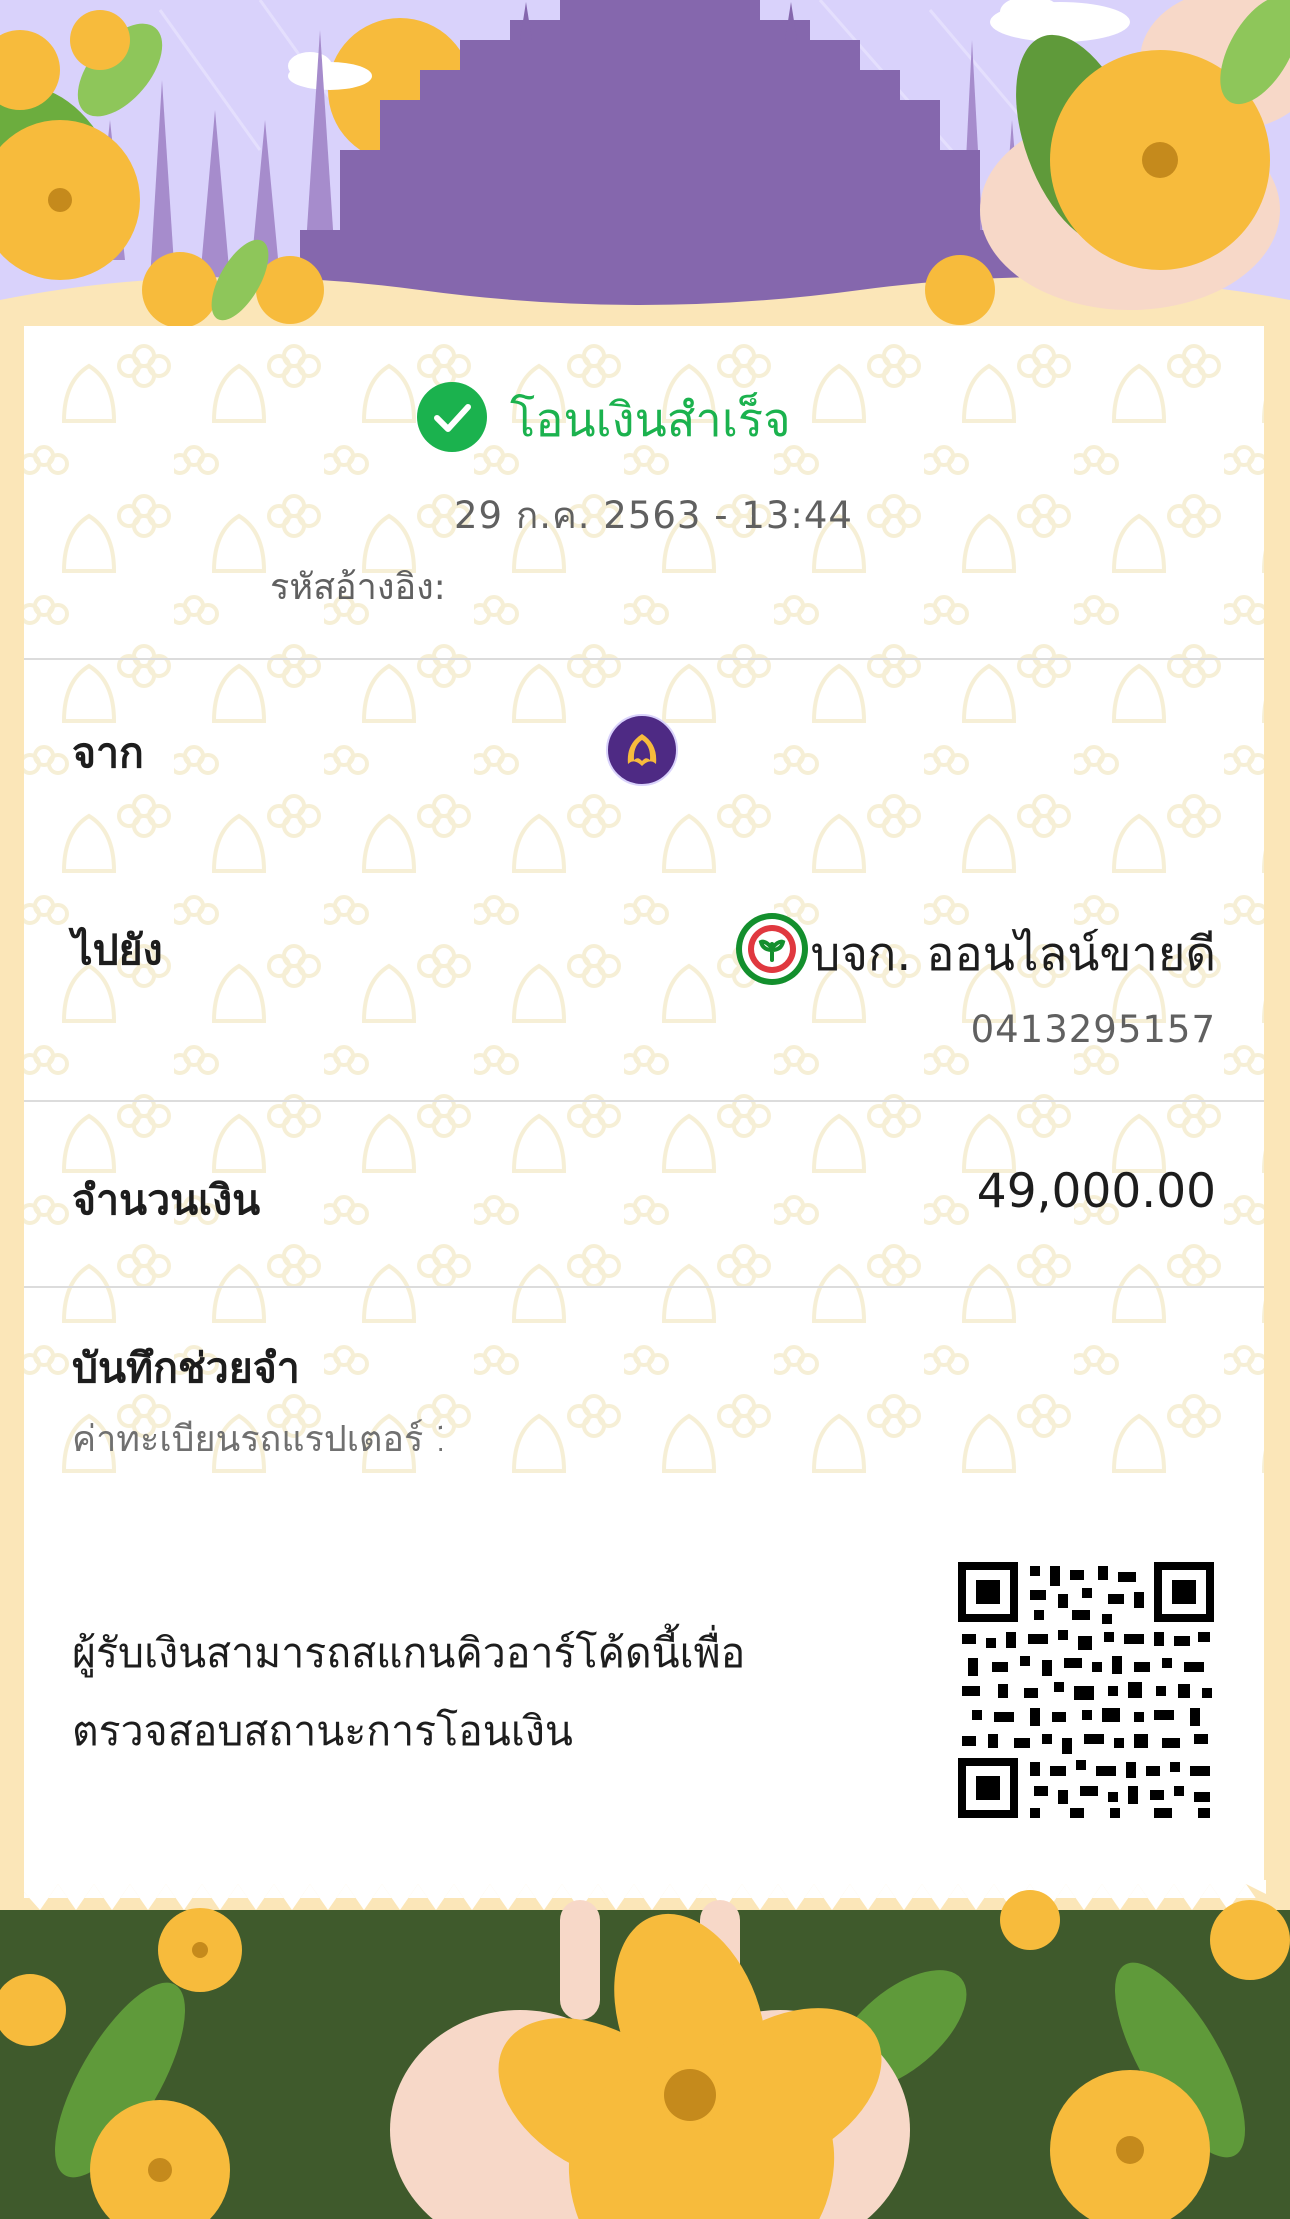 The width and height of the screenshot is (1290, 2219). Describe the element at coordinates (452, 417) in the screenshot. I see `check-circle-icon` at that location.